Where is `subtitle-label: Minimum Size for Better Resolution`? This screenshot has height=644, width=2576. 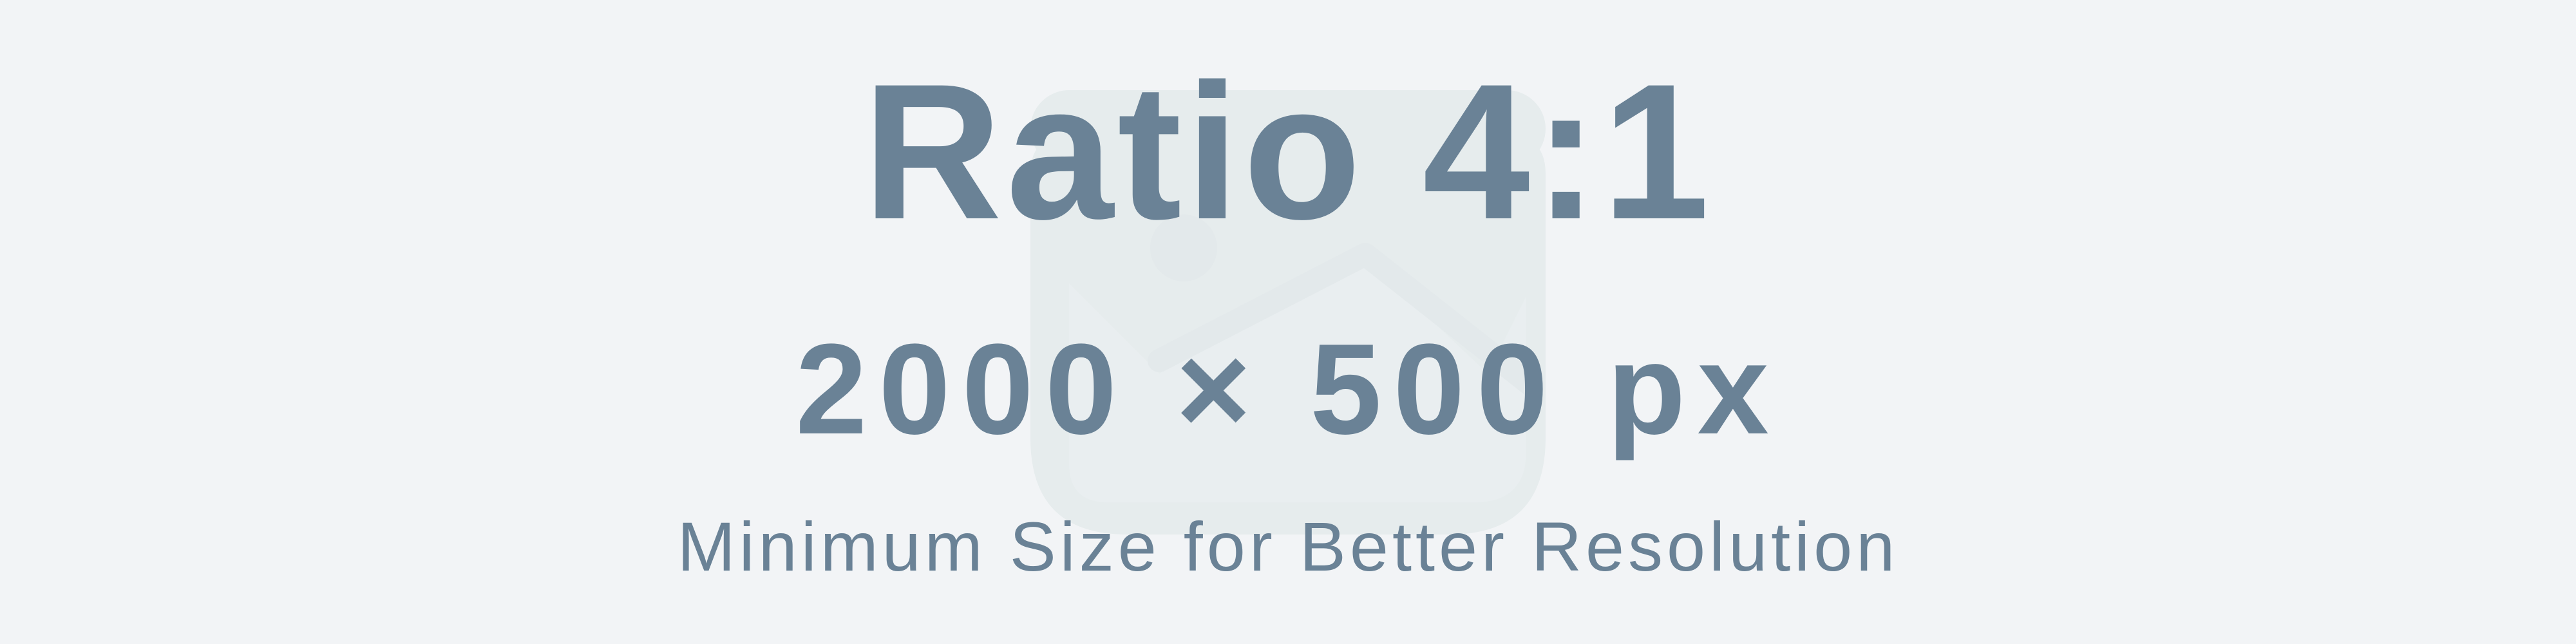
subtitle-label: Minimum Size for Better Resolution is located at coordinates (1288, 546).